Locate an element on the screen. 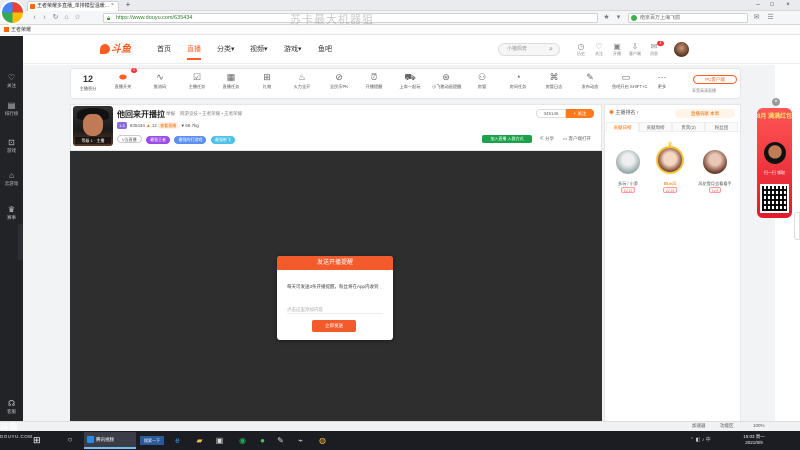  edge-icon: e is located at coordinates (177, 440).